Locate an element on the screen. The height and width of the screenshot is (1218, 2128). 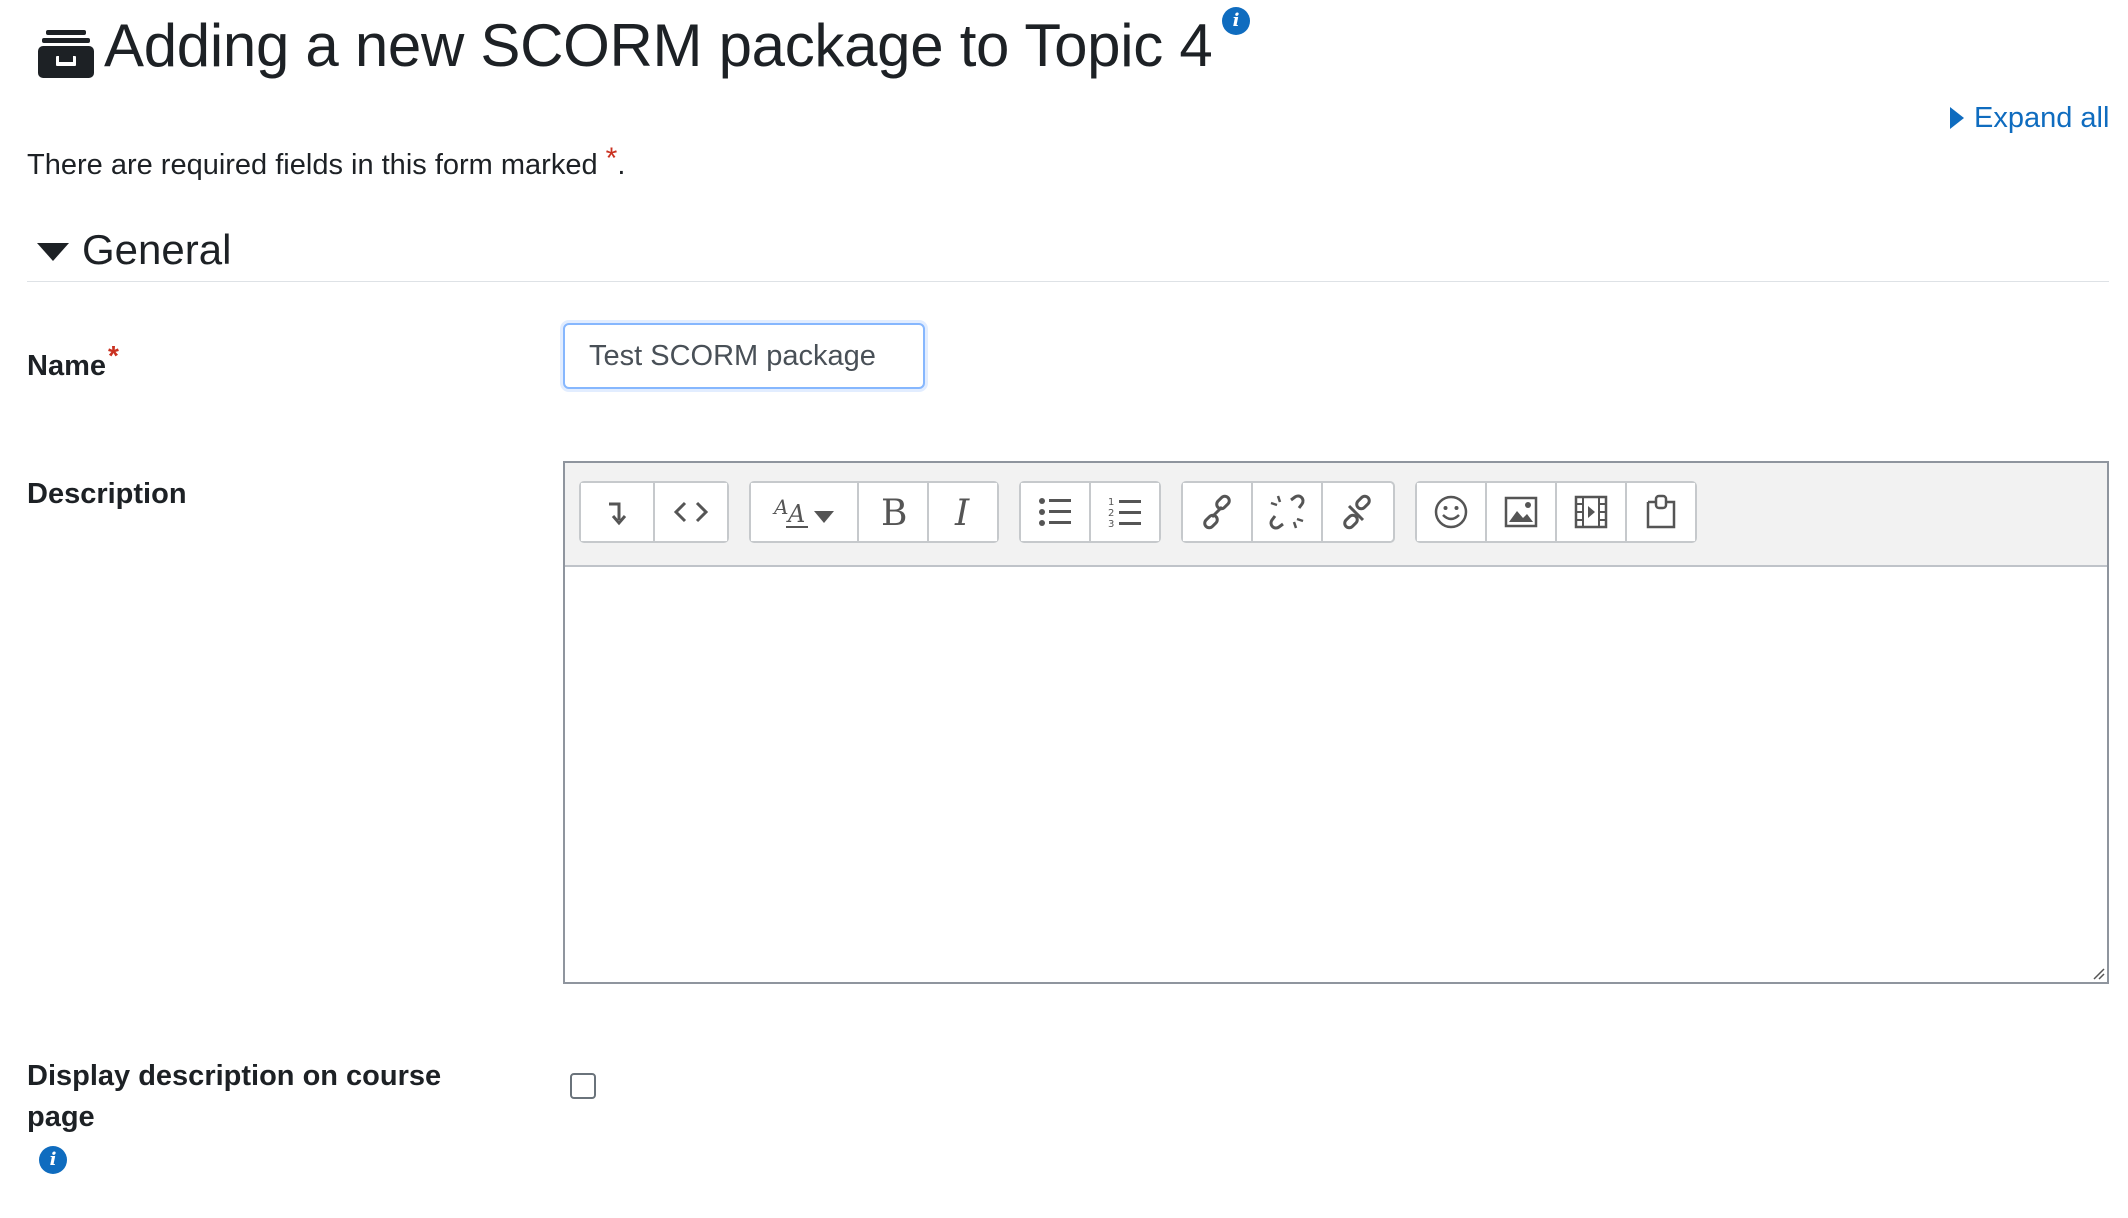
toolbar-group-3: 123 is located at coordinates (1090, 512).